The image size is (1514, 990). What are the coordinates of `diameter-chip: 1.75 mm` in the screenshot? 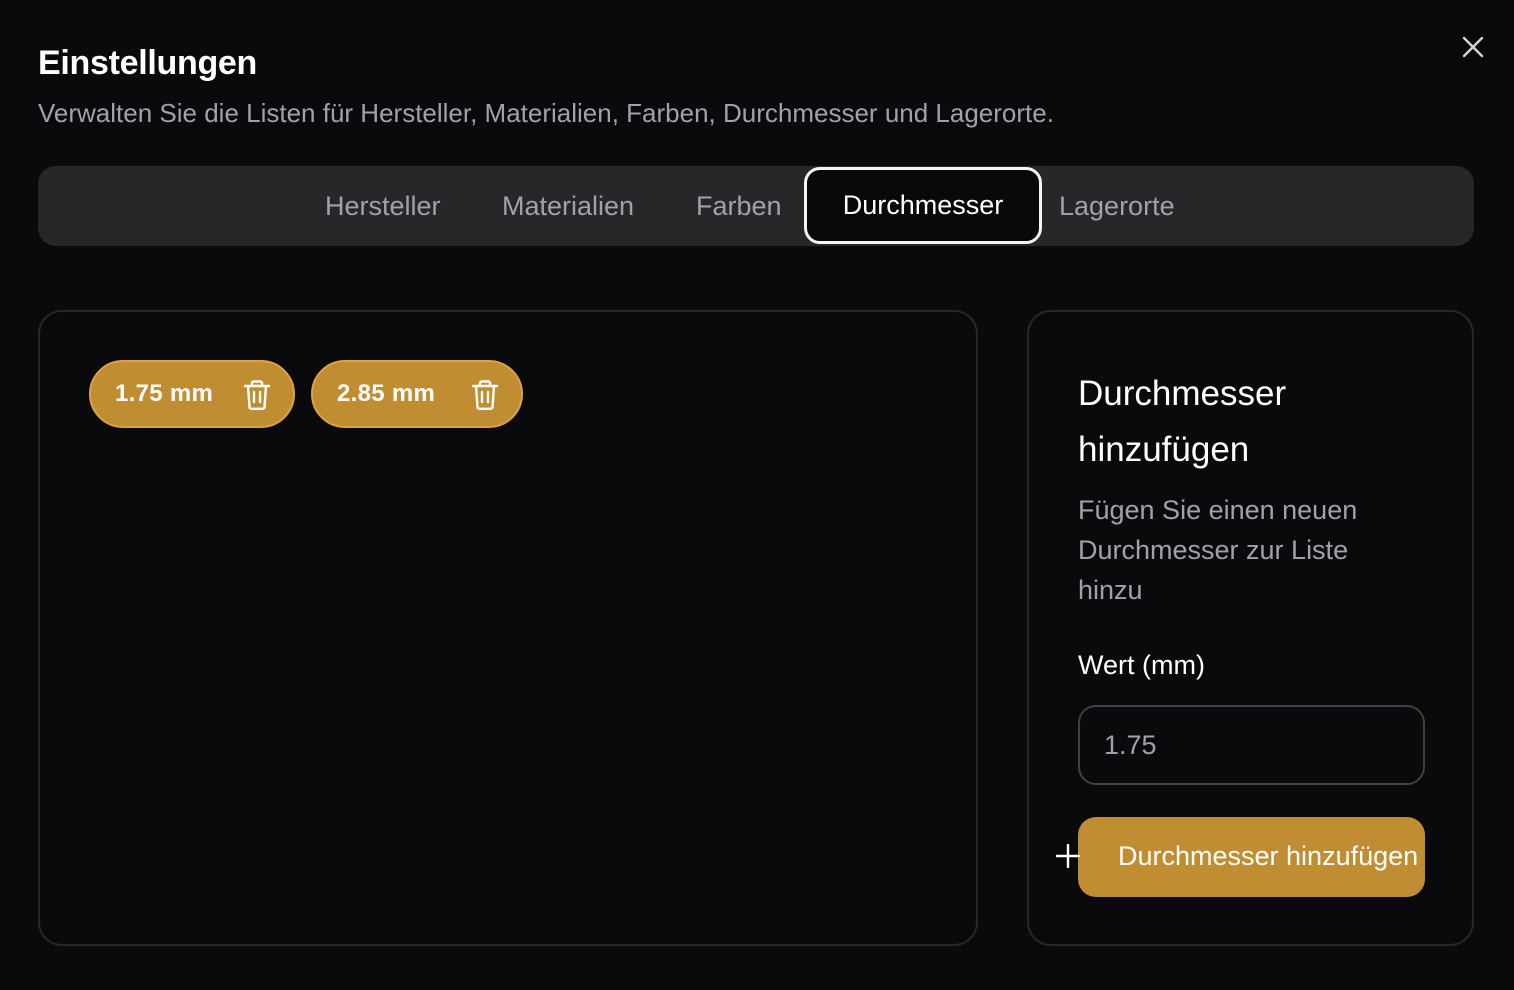 It's located at (192, 394).